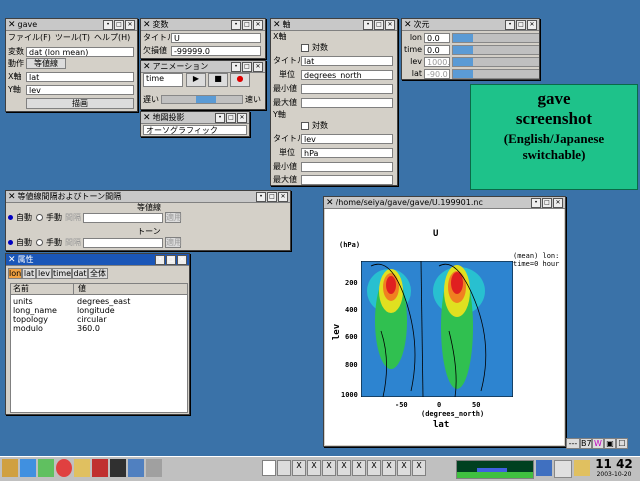 This screenshot has height=481, width=640. What do you see at coordinates (80, 289) in the screenshot?
I see `attr-col-value: 値` at bounding box center [80, 289].